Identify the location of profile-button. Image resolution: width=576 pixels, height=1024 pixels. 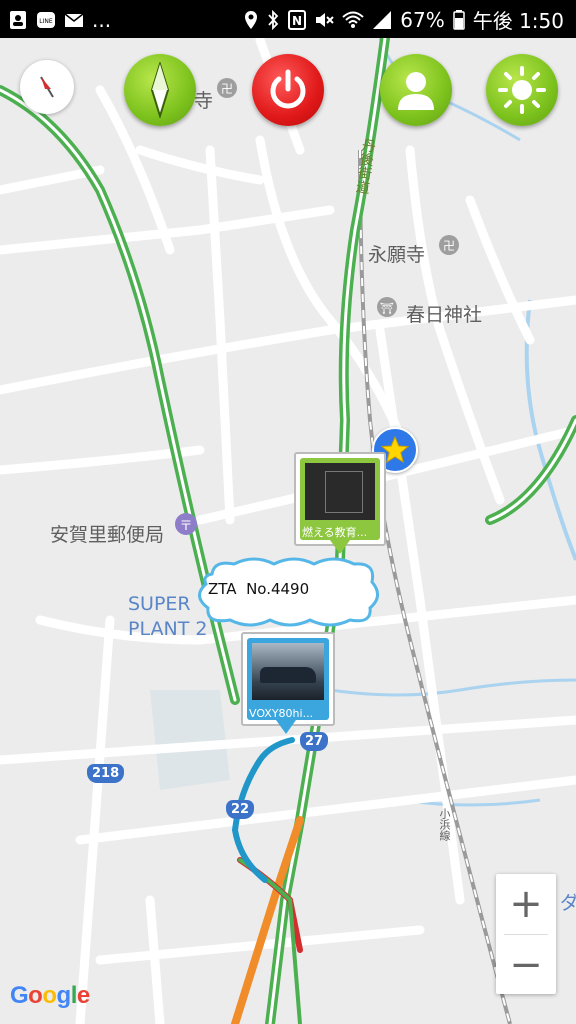
(416, 90).